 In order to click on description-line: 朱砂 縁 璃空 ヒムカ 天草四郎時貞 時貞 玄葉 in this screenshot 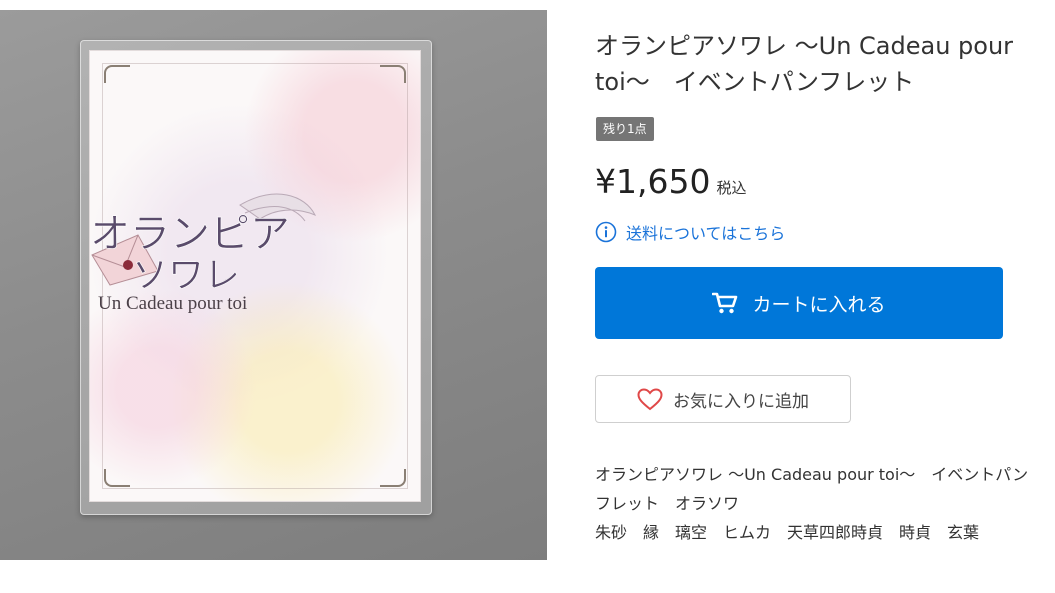, I will do `click(787, 532)`.